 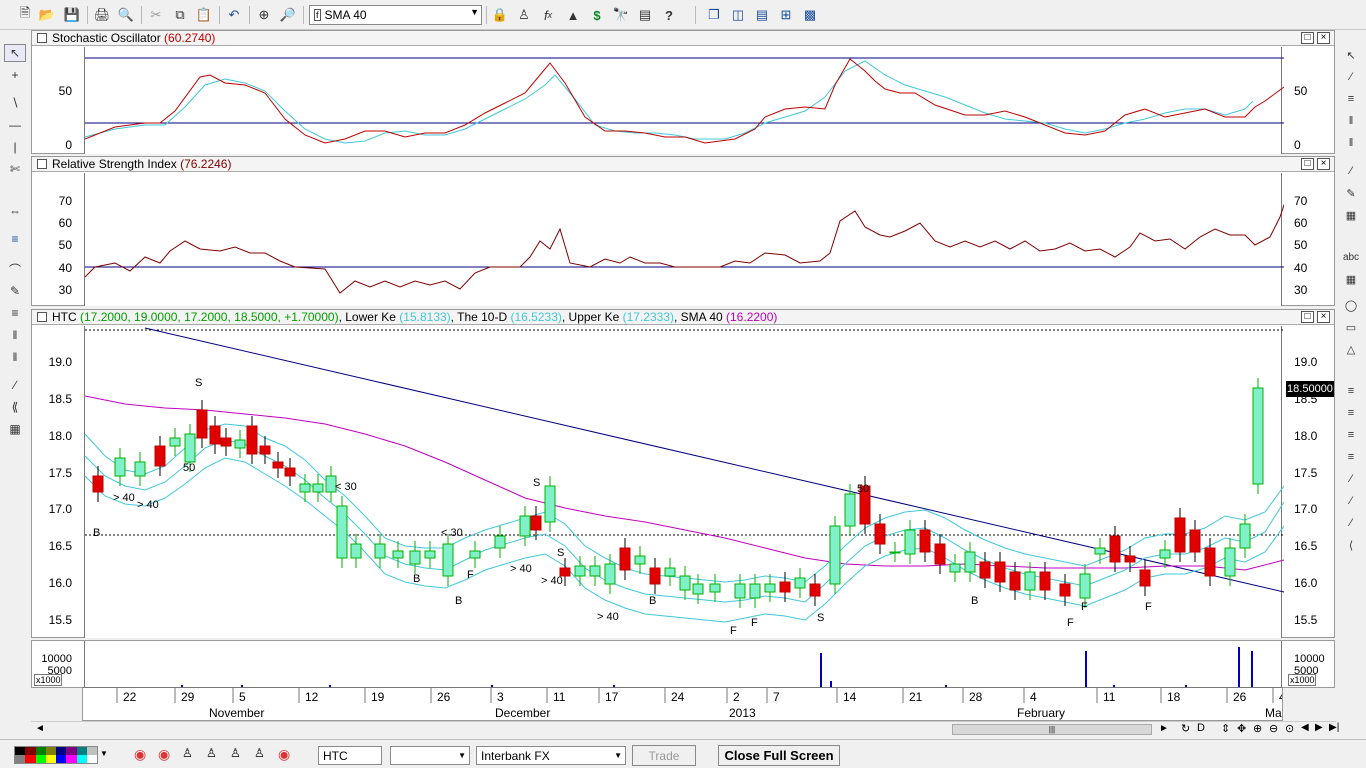 What do you see at coordinates (664, 755) in the screenshot?
I see `trade-button: Trade` at bounding box center [664, 755].